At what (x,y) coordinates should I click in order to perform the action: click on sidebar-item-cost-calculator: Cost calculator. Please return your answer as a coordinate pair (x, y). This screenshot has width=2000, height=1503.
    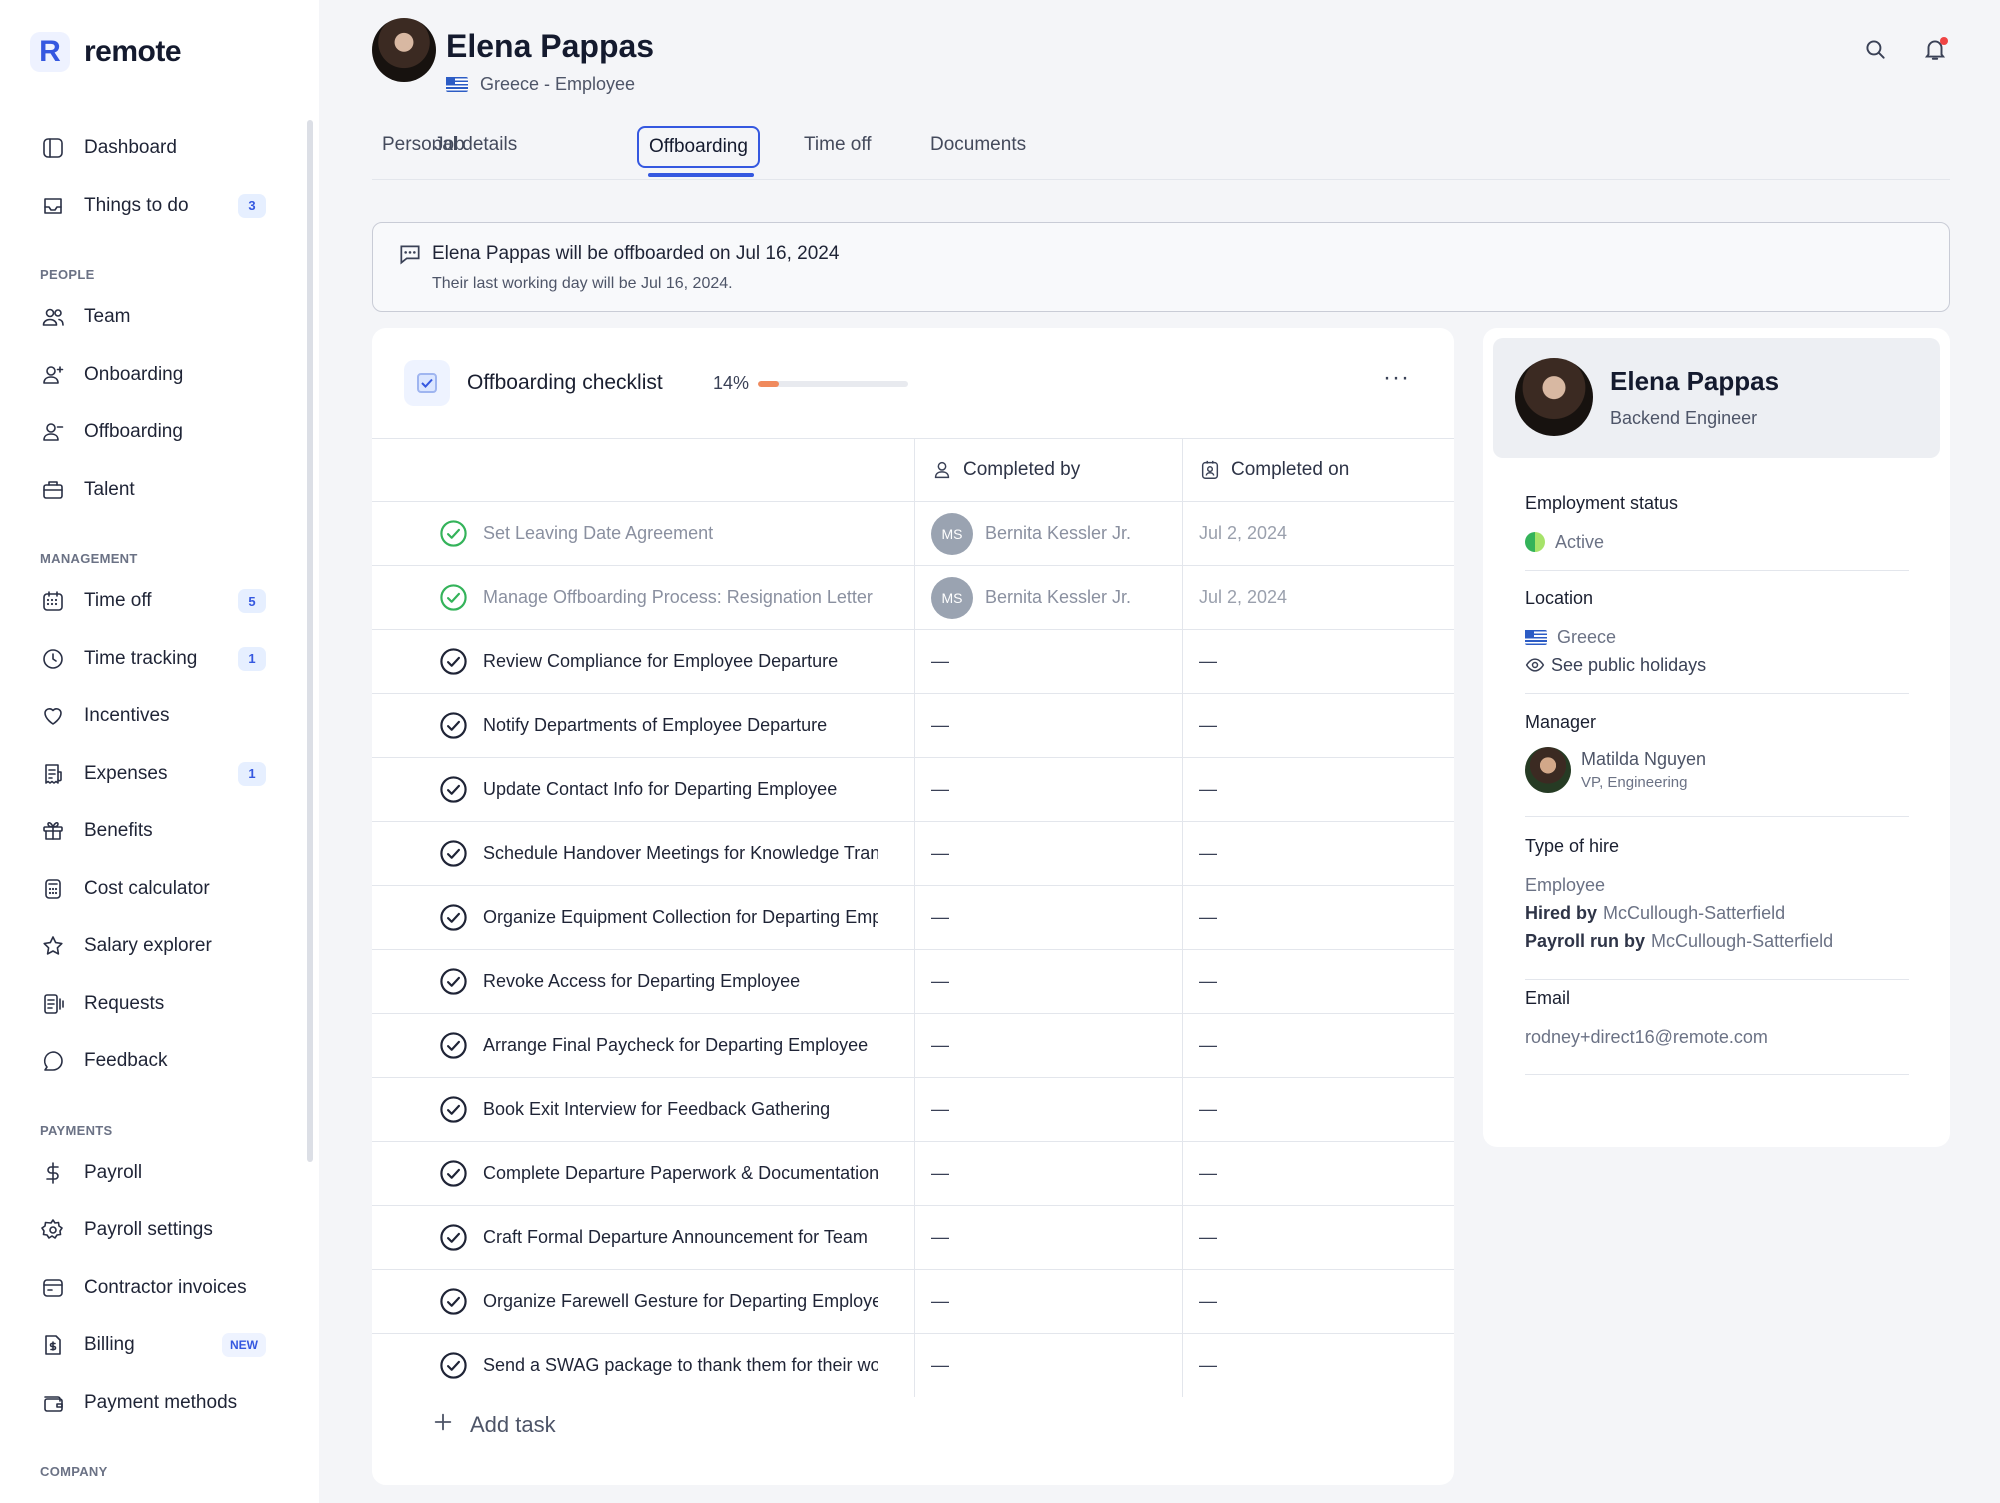
    Looking at the image, I should click on (151, 889).